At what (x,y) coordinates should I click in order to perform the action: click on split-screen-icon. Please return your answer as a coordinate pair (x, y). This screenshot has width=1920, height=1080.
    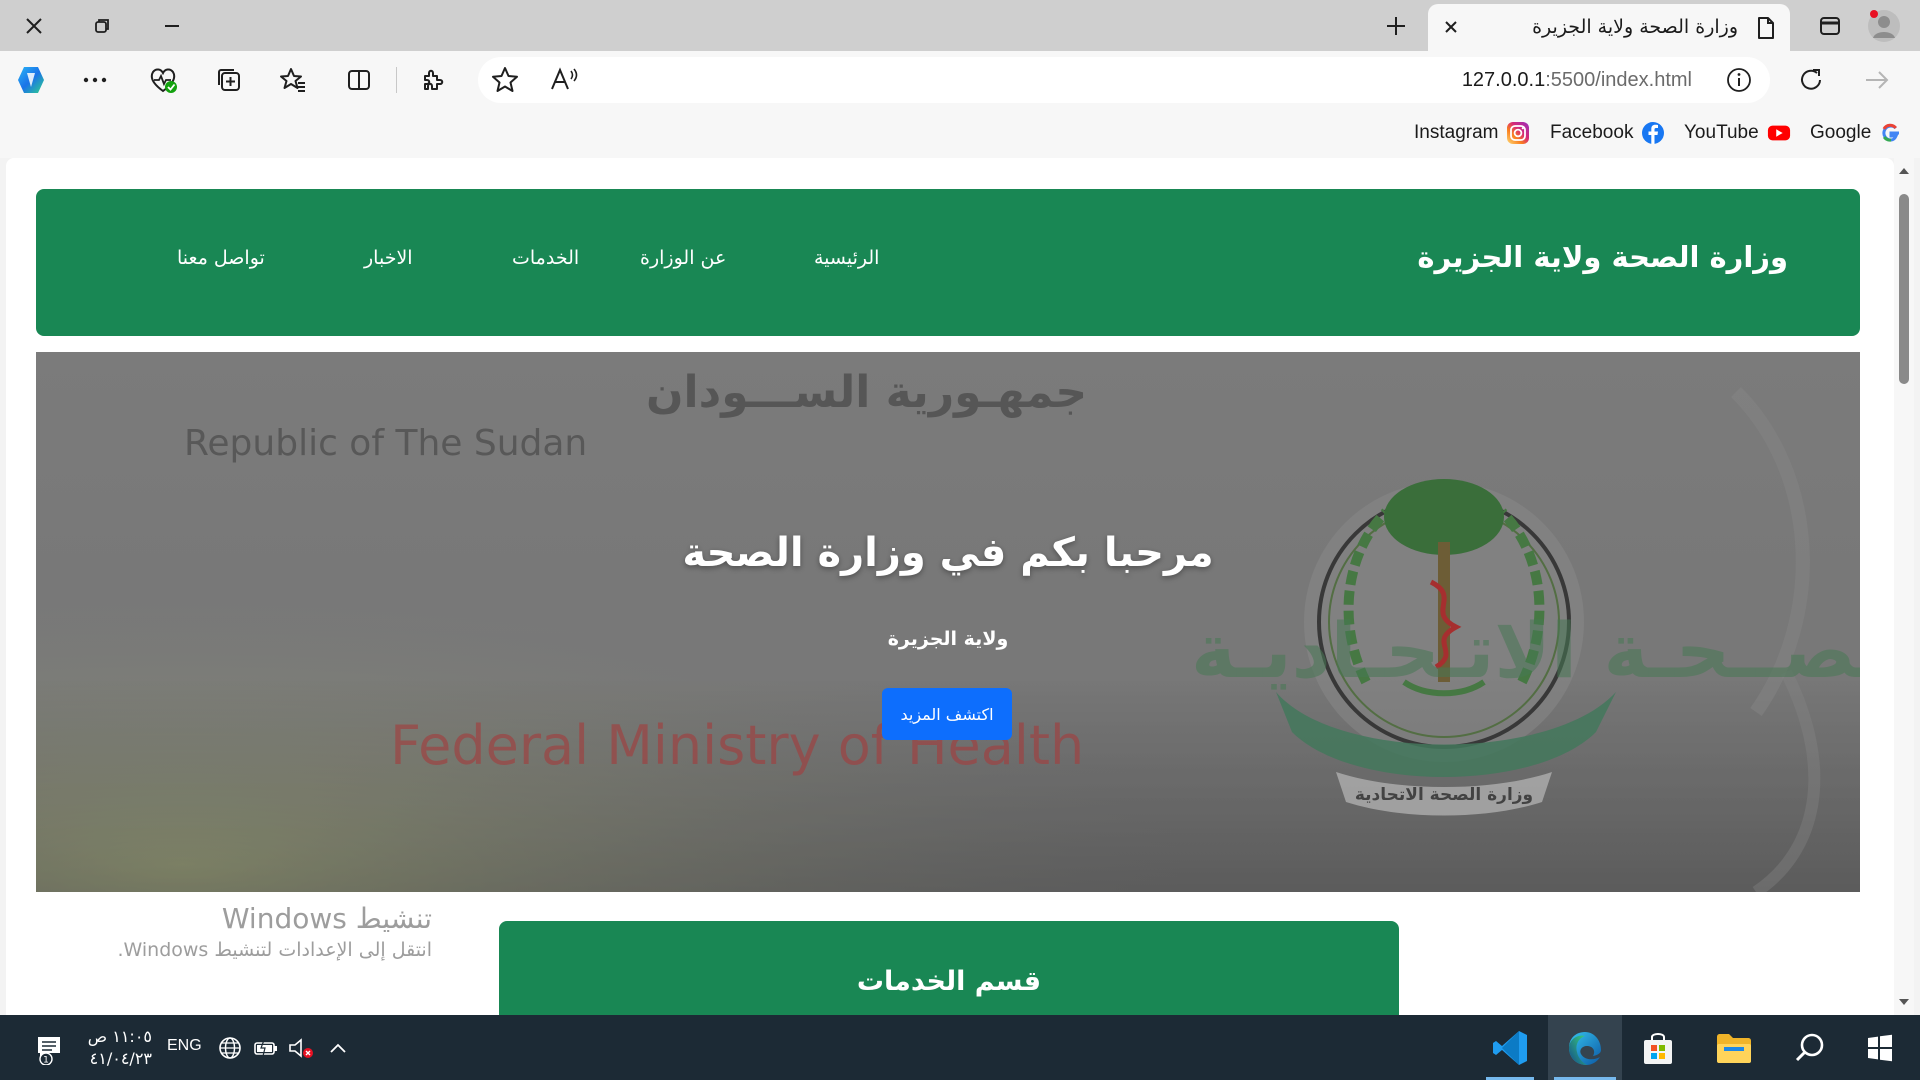
    Looking at the image, I should click on (359, 80).